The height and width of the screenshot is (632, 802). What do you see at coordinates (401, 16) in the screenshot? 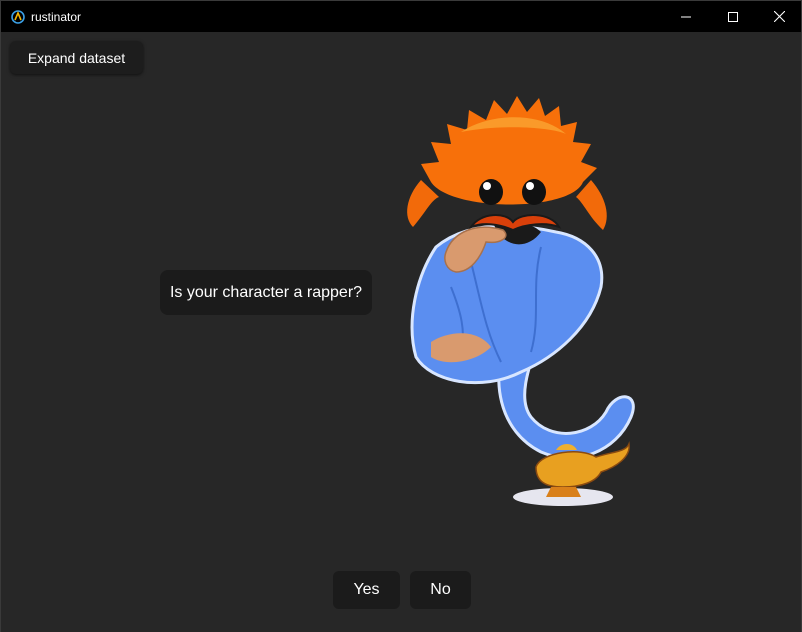
I see `title-bar: rustinator` at bounding box center [401, 16].